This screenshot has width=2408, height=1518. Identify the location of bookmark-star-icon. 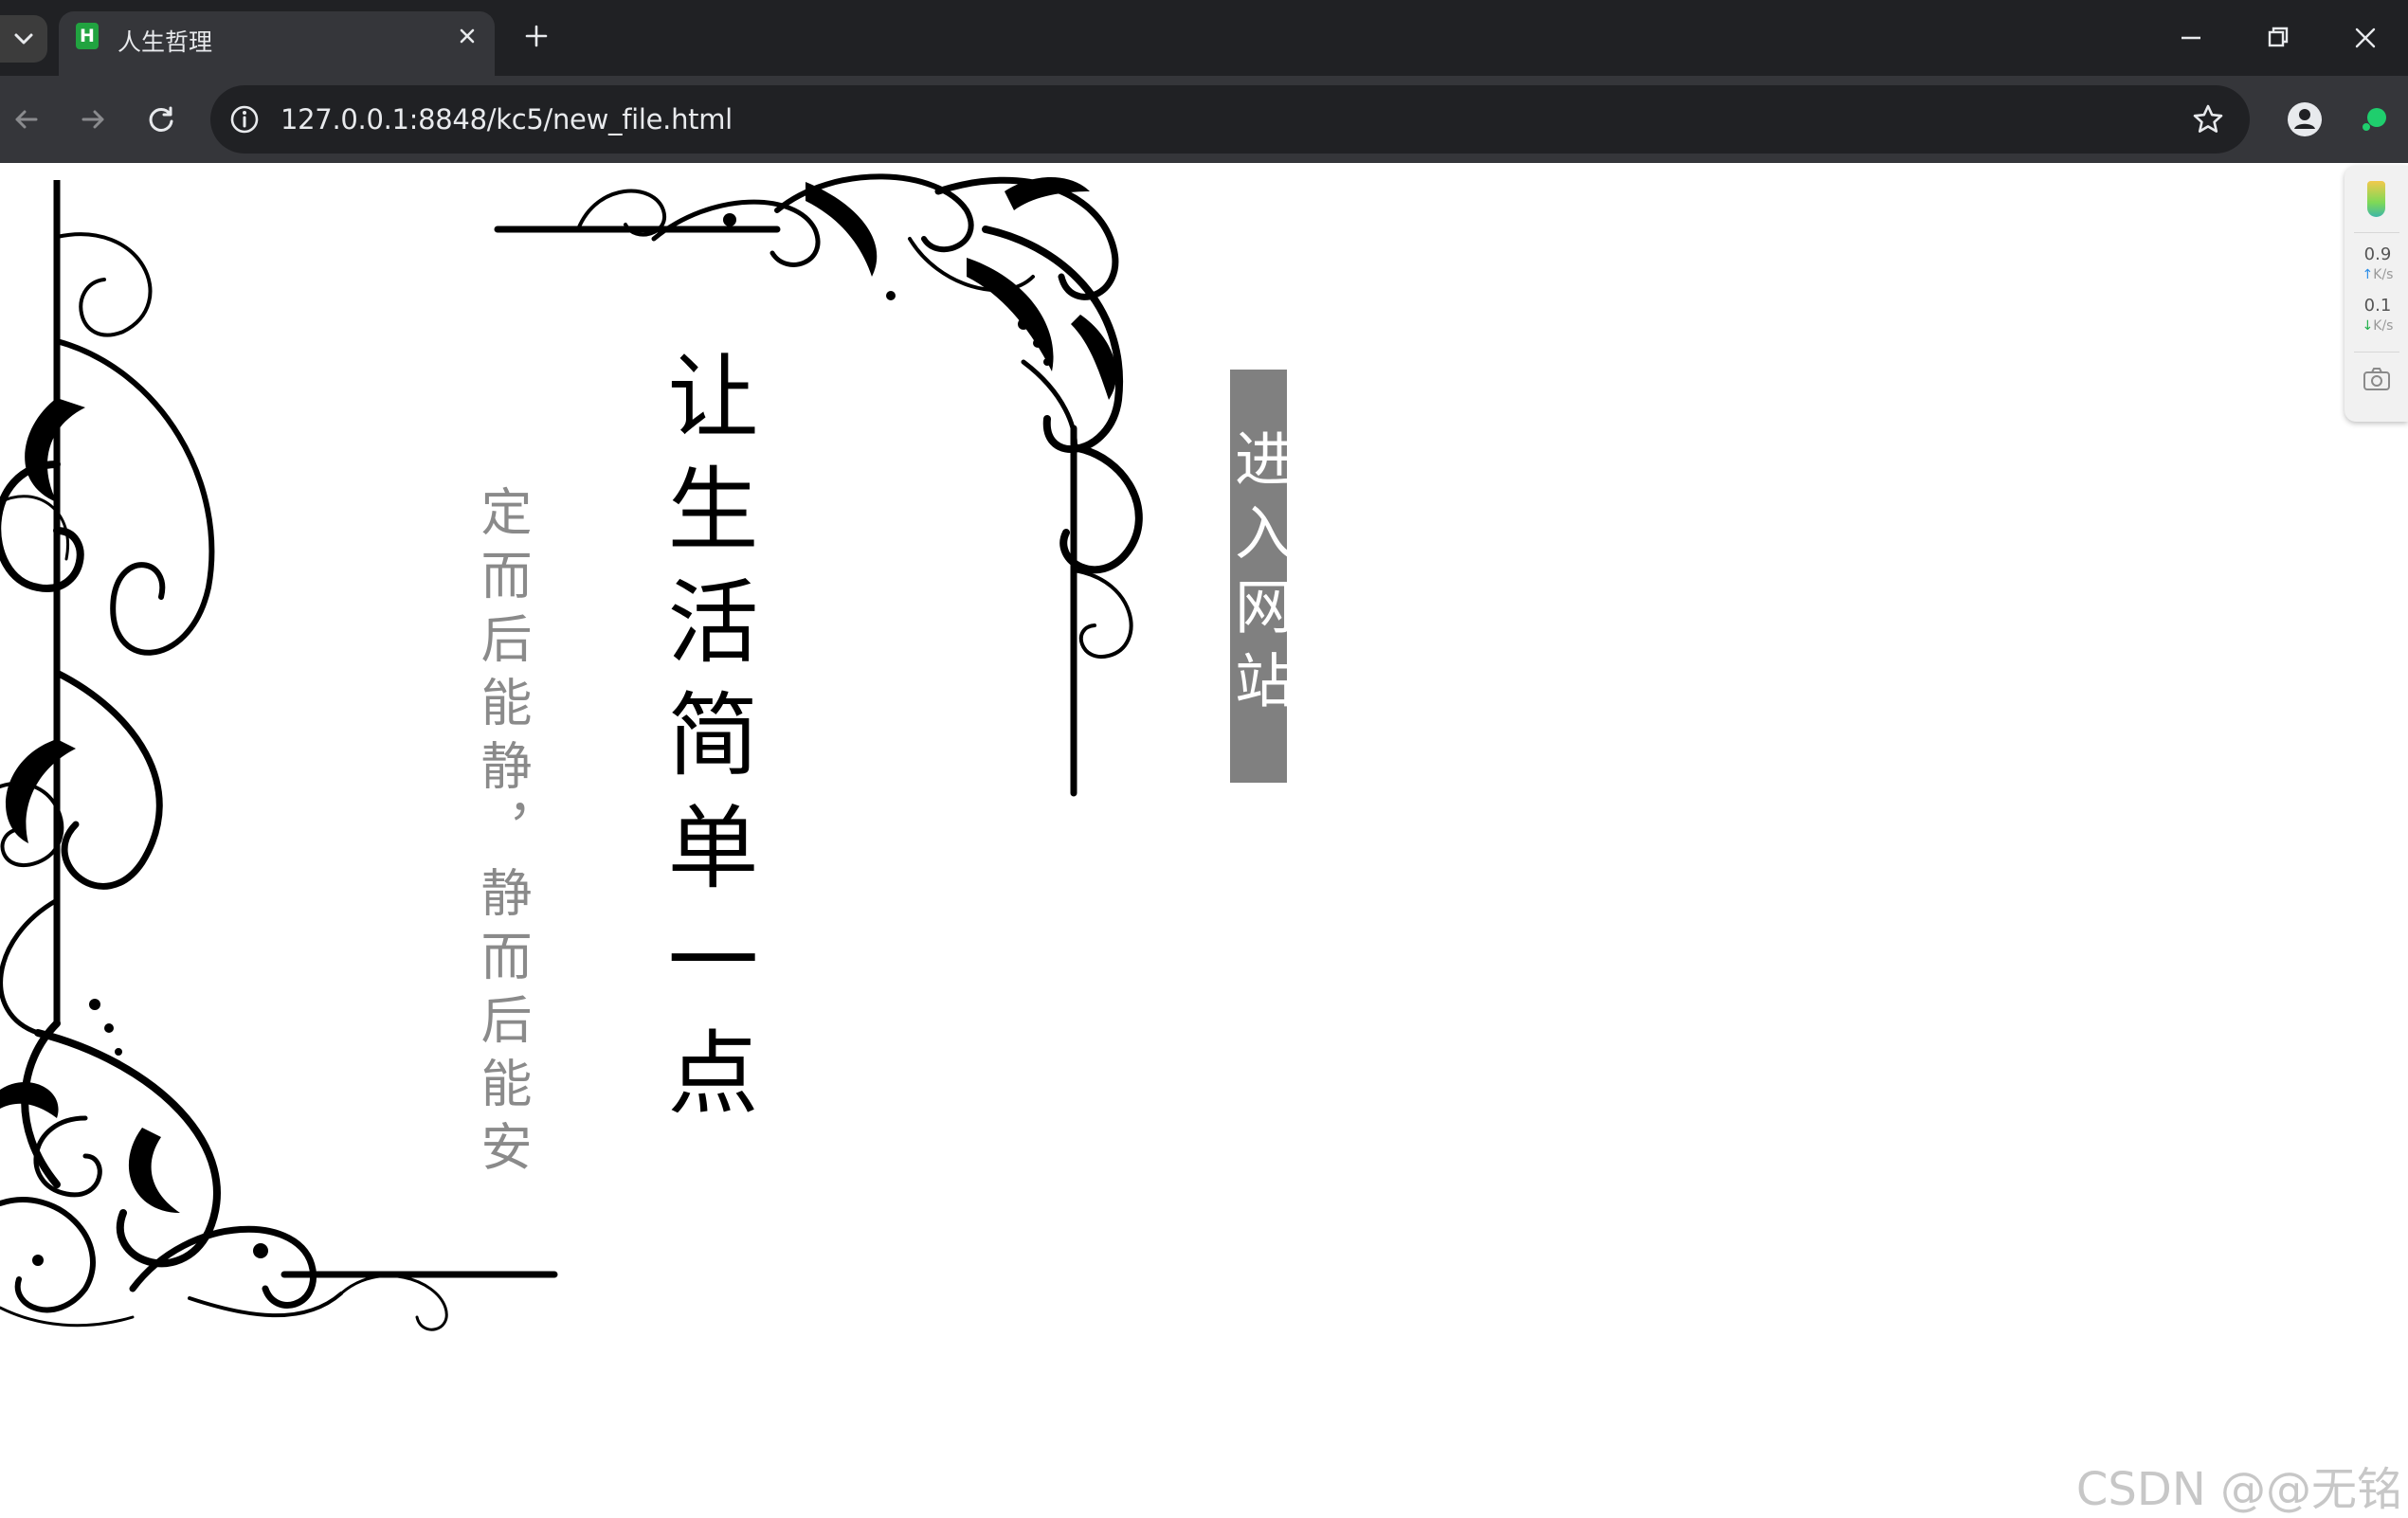
(2208, 119).